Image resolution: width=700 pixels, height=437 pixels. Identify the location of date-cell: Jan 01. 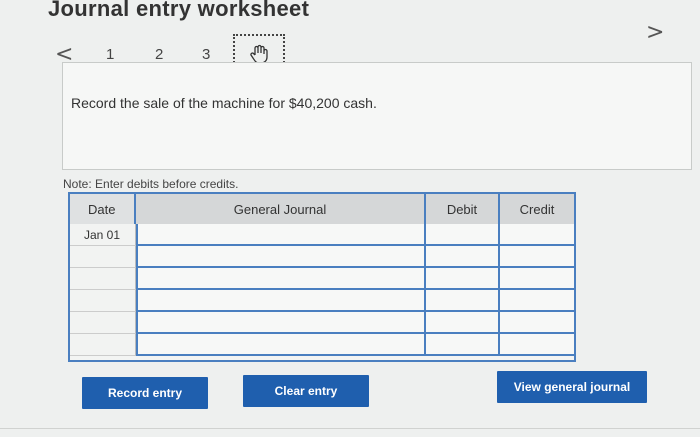
(103, 235).